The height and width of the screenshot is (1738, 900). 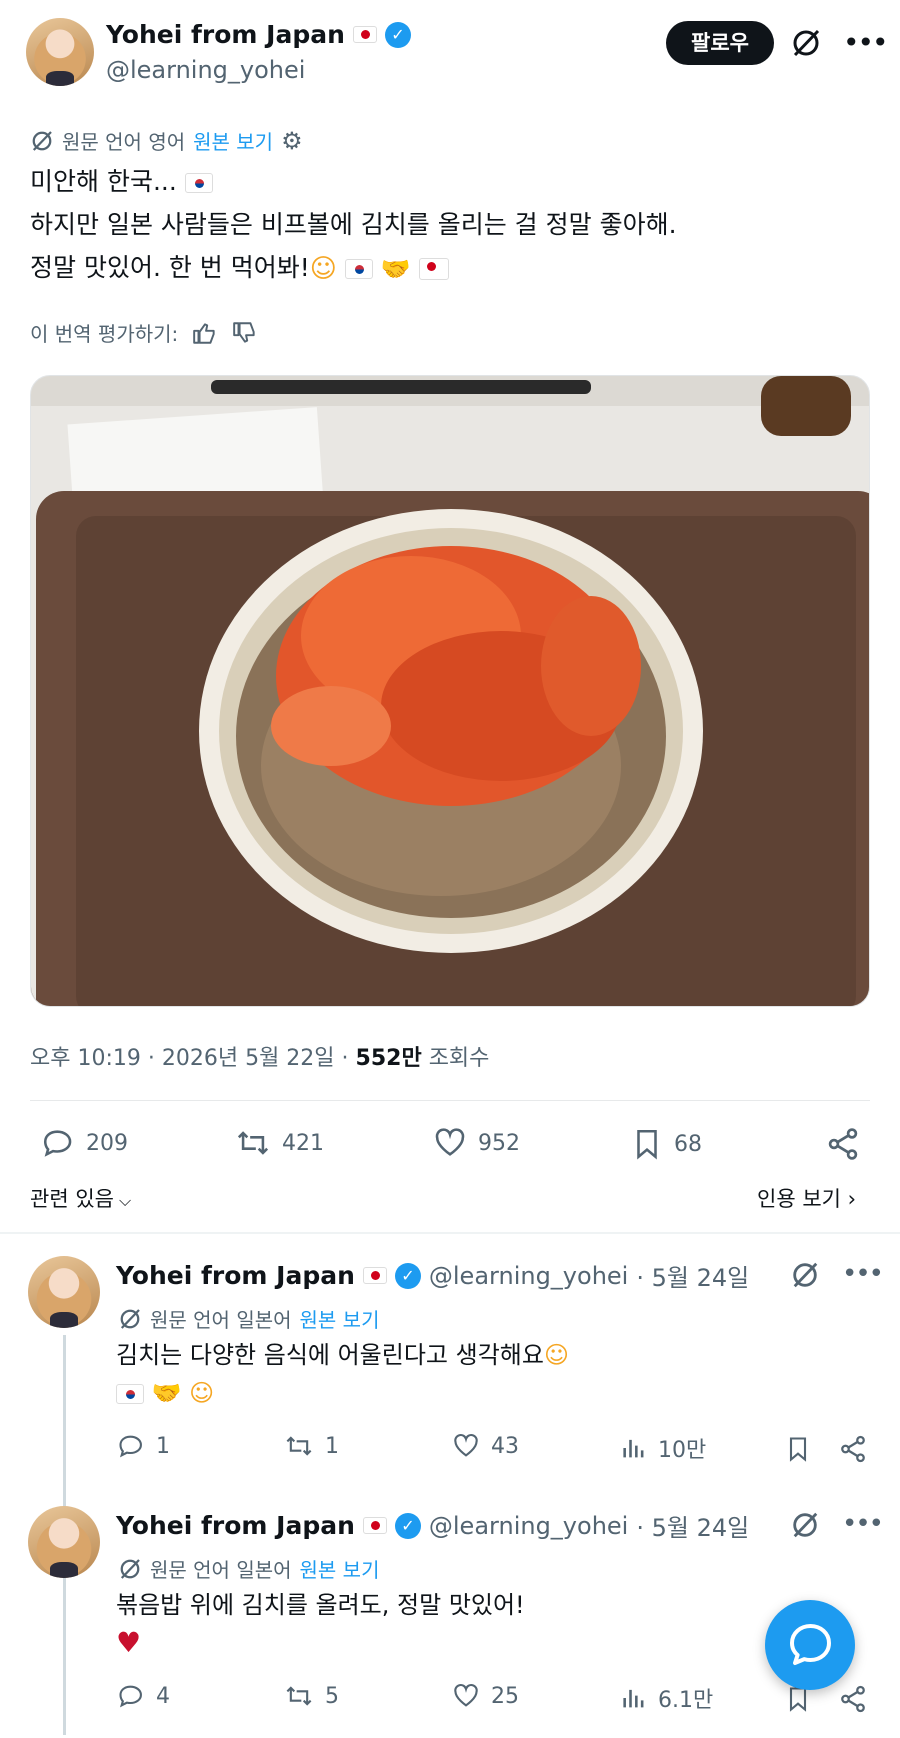 I want to click on settings-gear-icon: ⚙, so click(x=292, y=141).